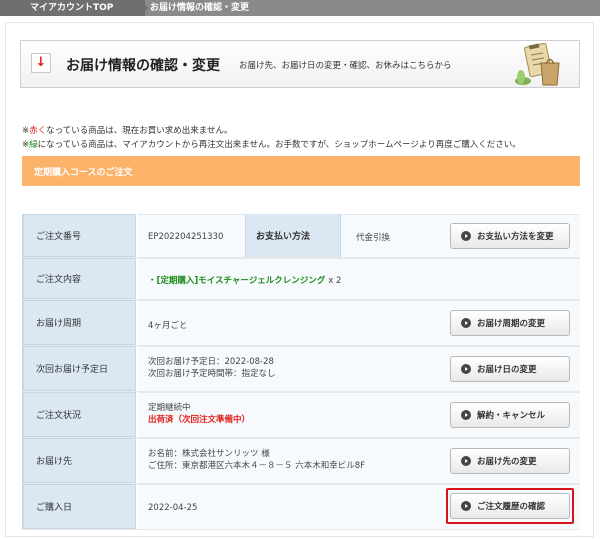 The height and width of the screenshot is (539, 600). Describe the element at coordinates (79, 414) in the screenshot. I see `order-status-label: ご注文状況` at that location.